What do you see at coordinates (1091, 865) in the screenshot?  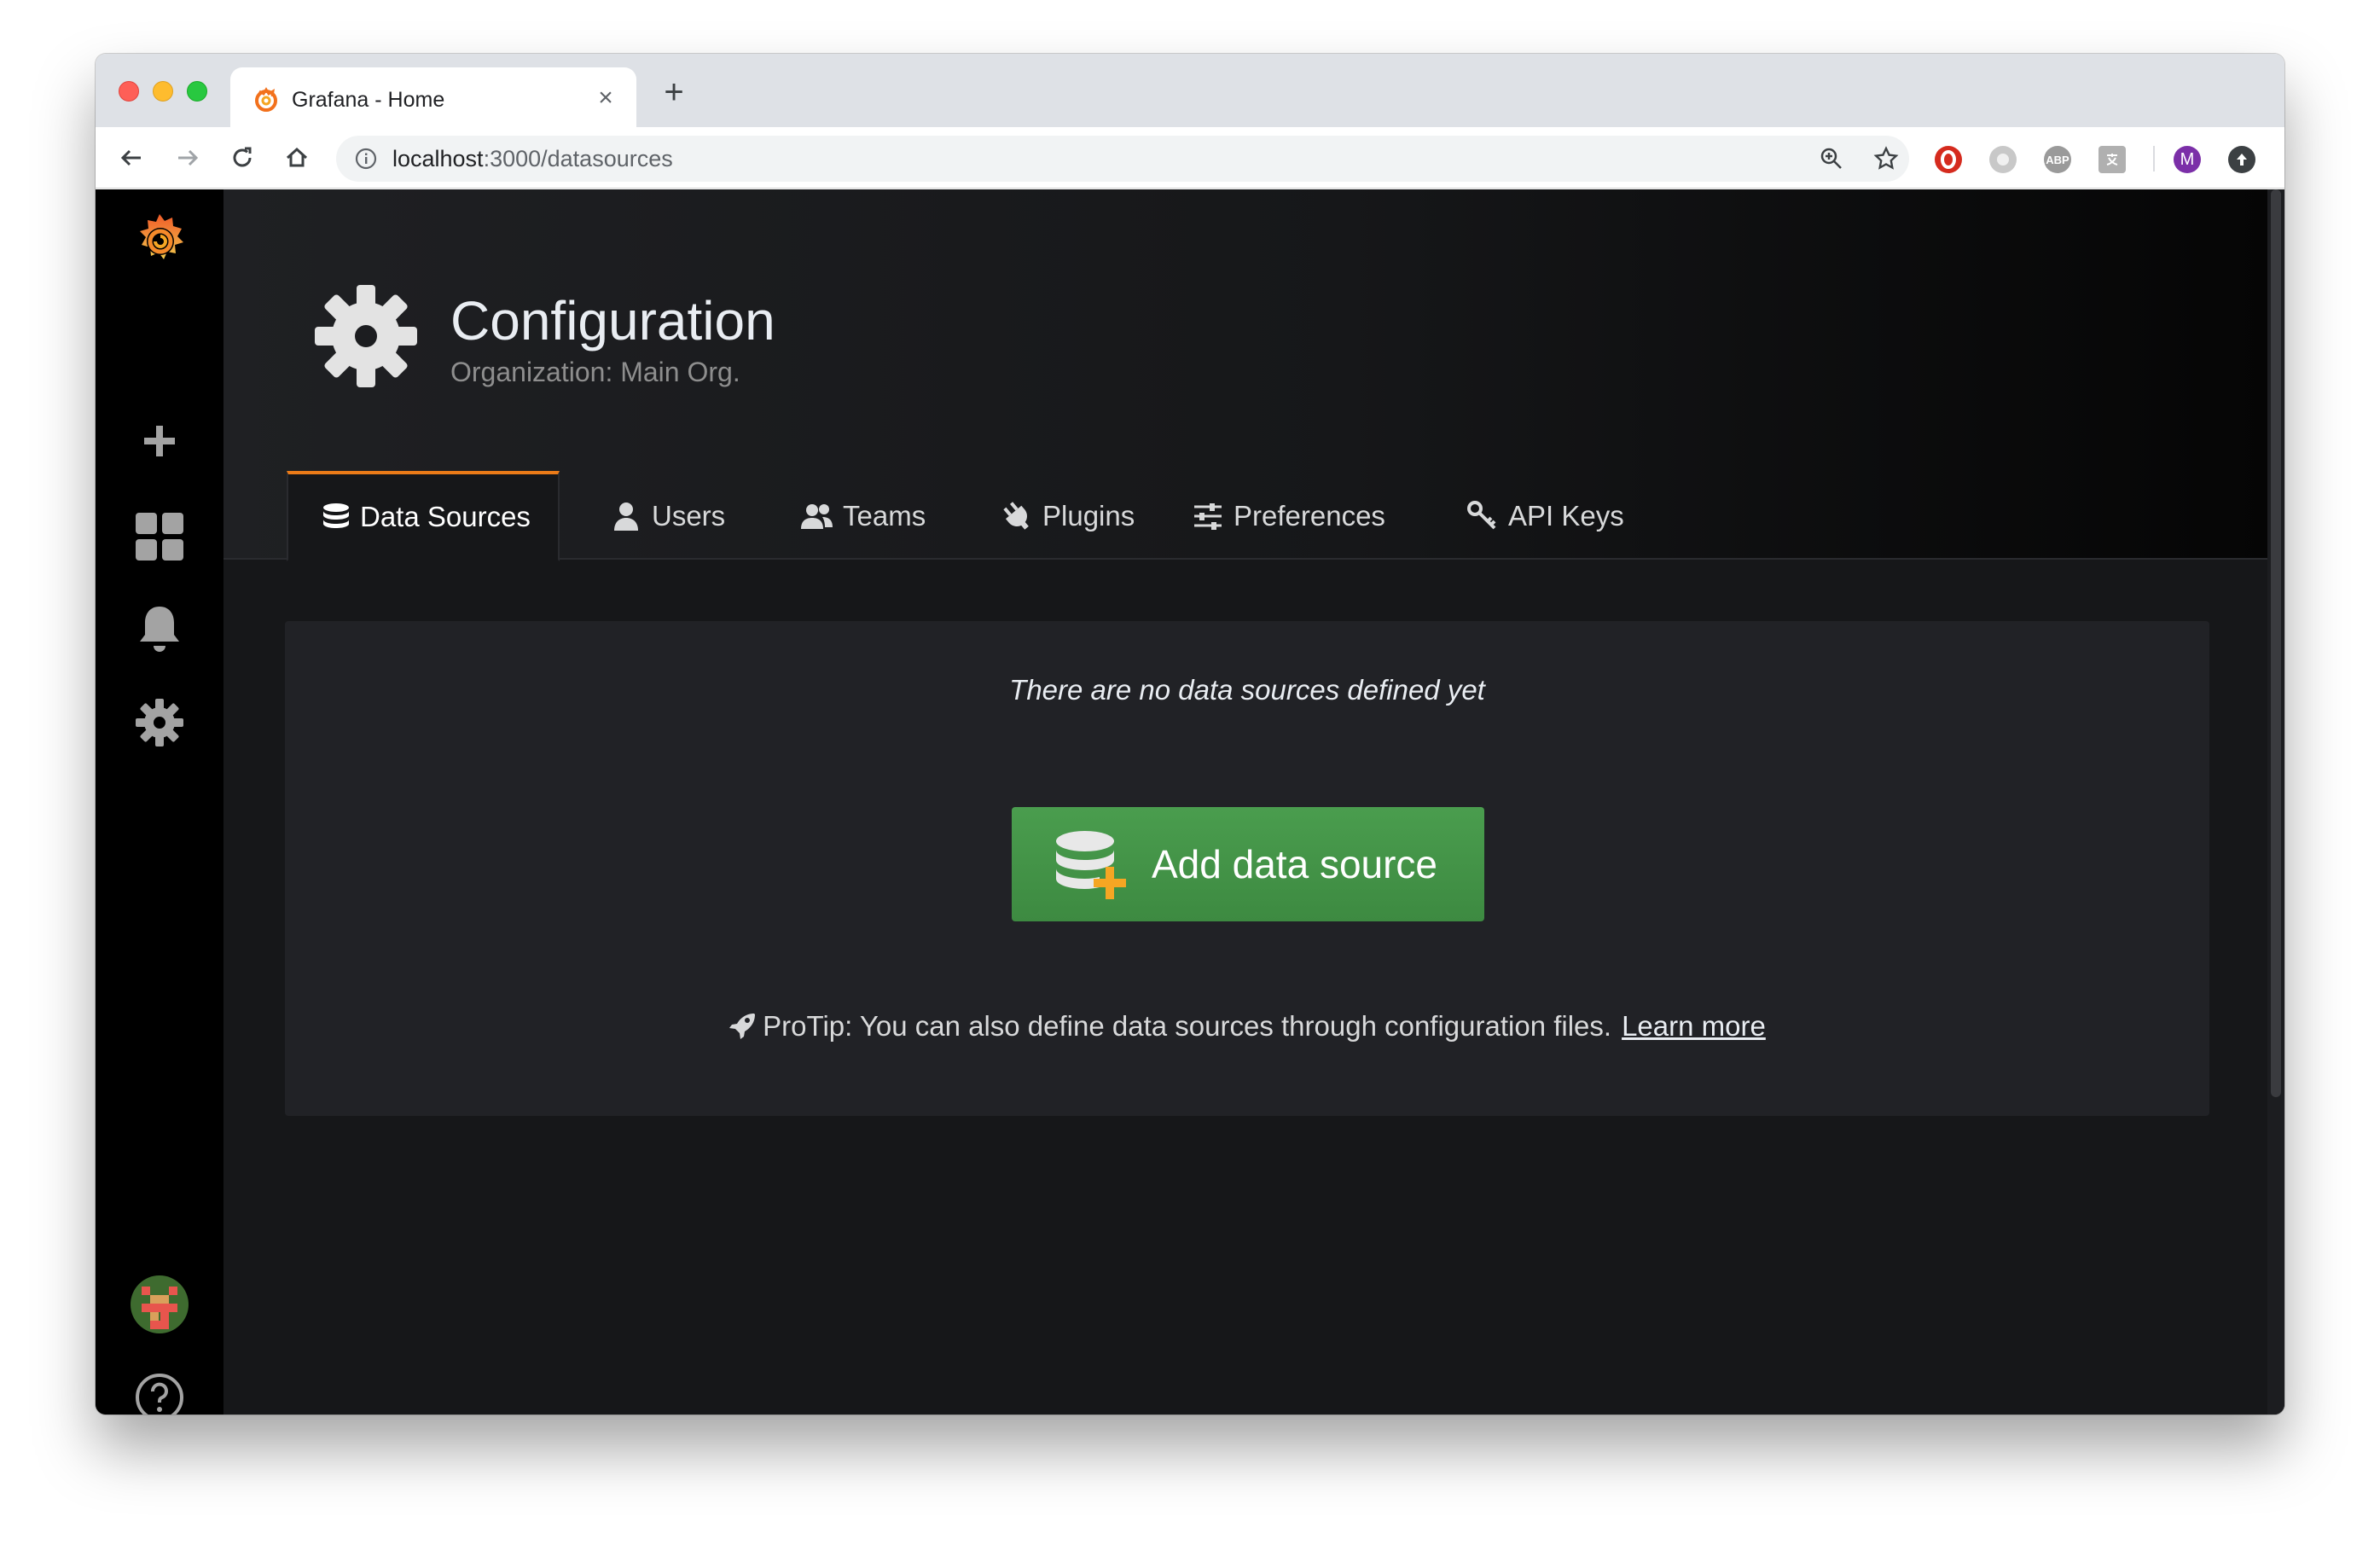 I see `database-add-icon` at bounding box center [1091, 865].